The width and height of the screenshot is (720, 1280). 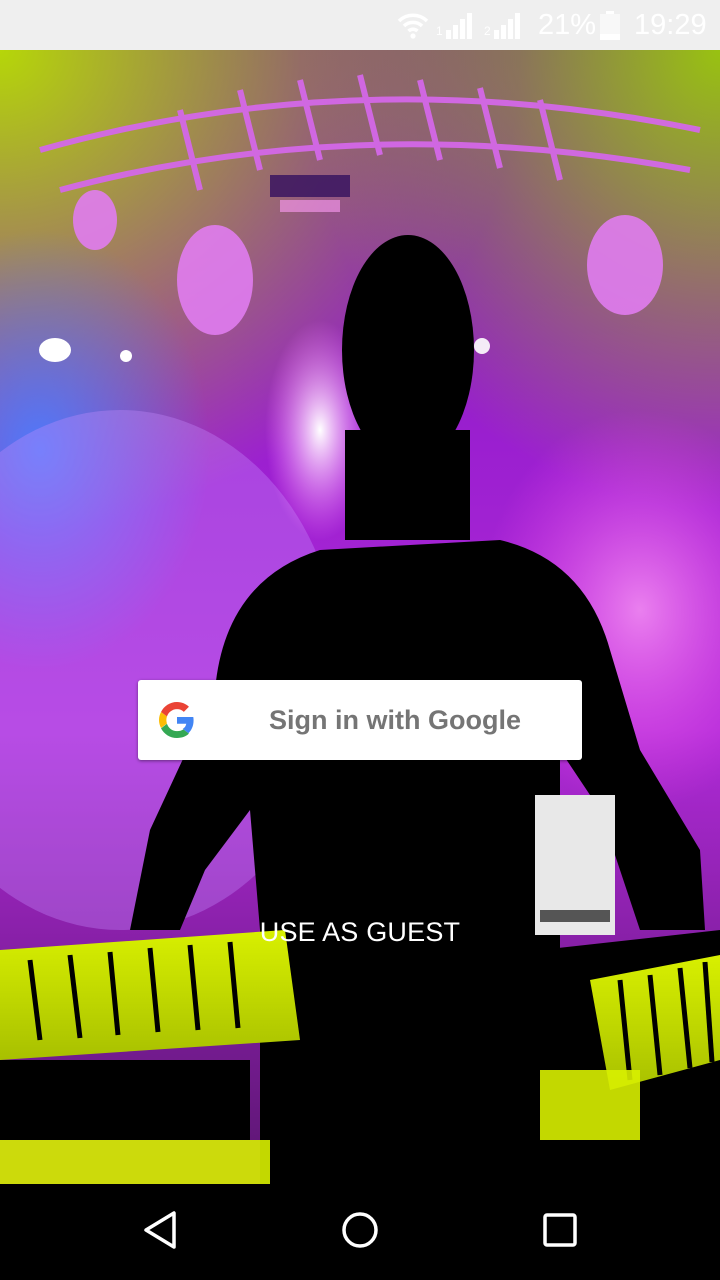 I want to click on google-sign-in-button: Sign in with Google, so click(x=360, y=720).